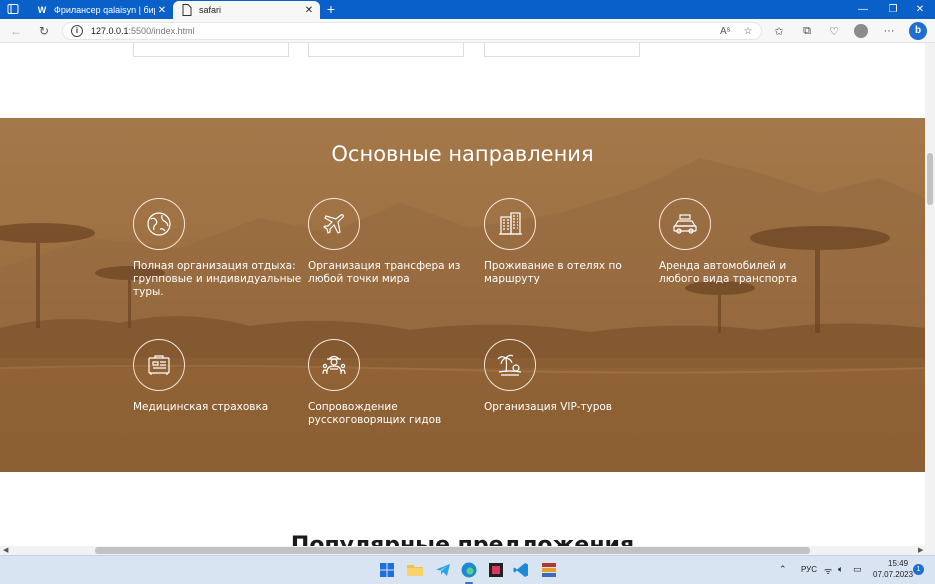 The image size is (935, 584). Describe the element at coordinates (415, 570) in the screenshot. I see `file-explorer-icon` at that location.